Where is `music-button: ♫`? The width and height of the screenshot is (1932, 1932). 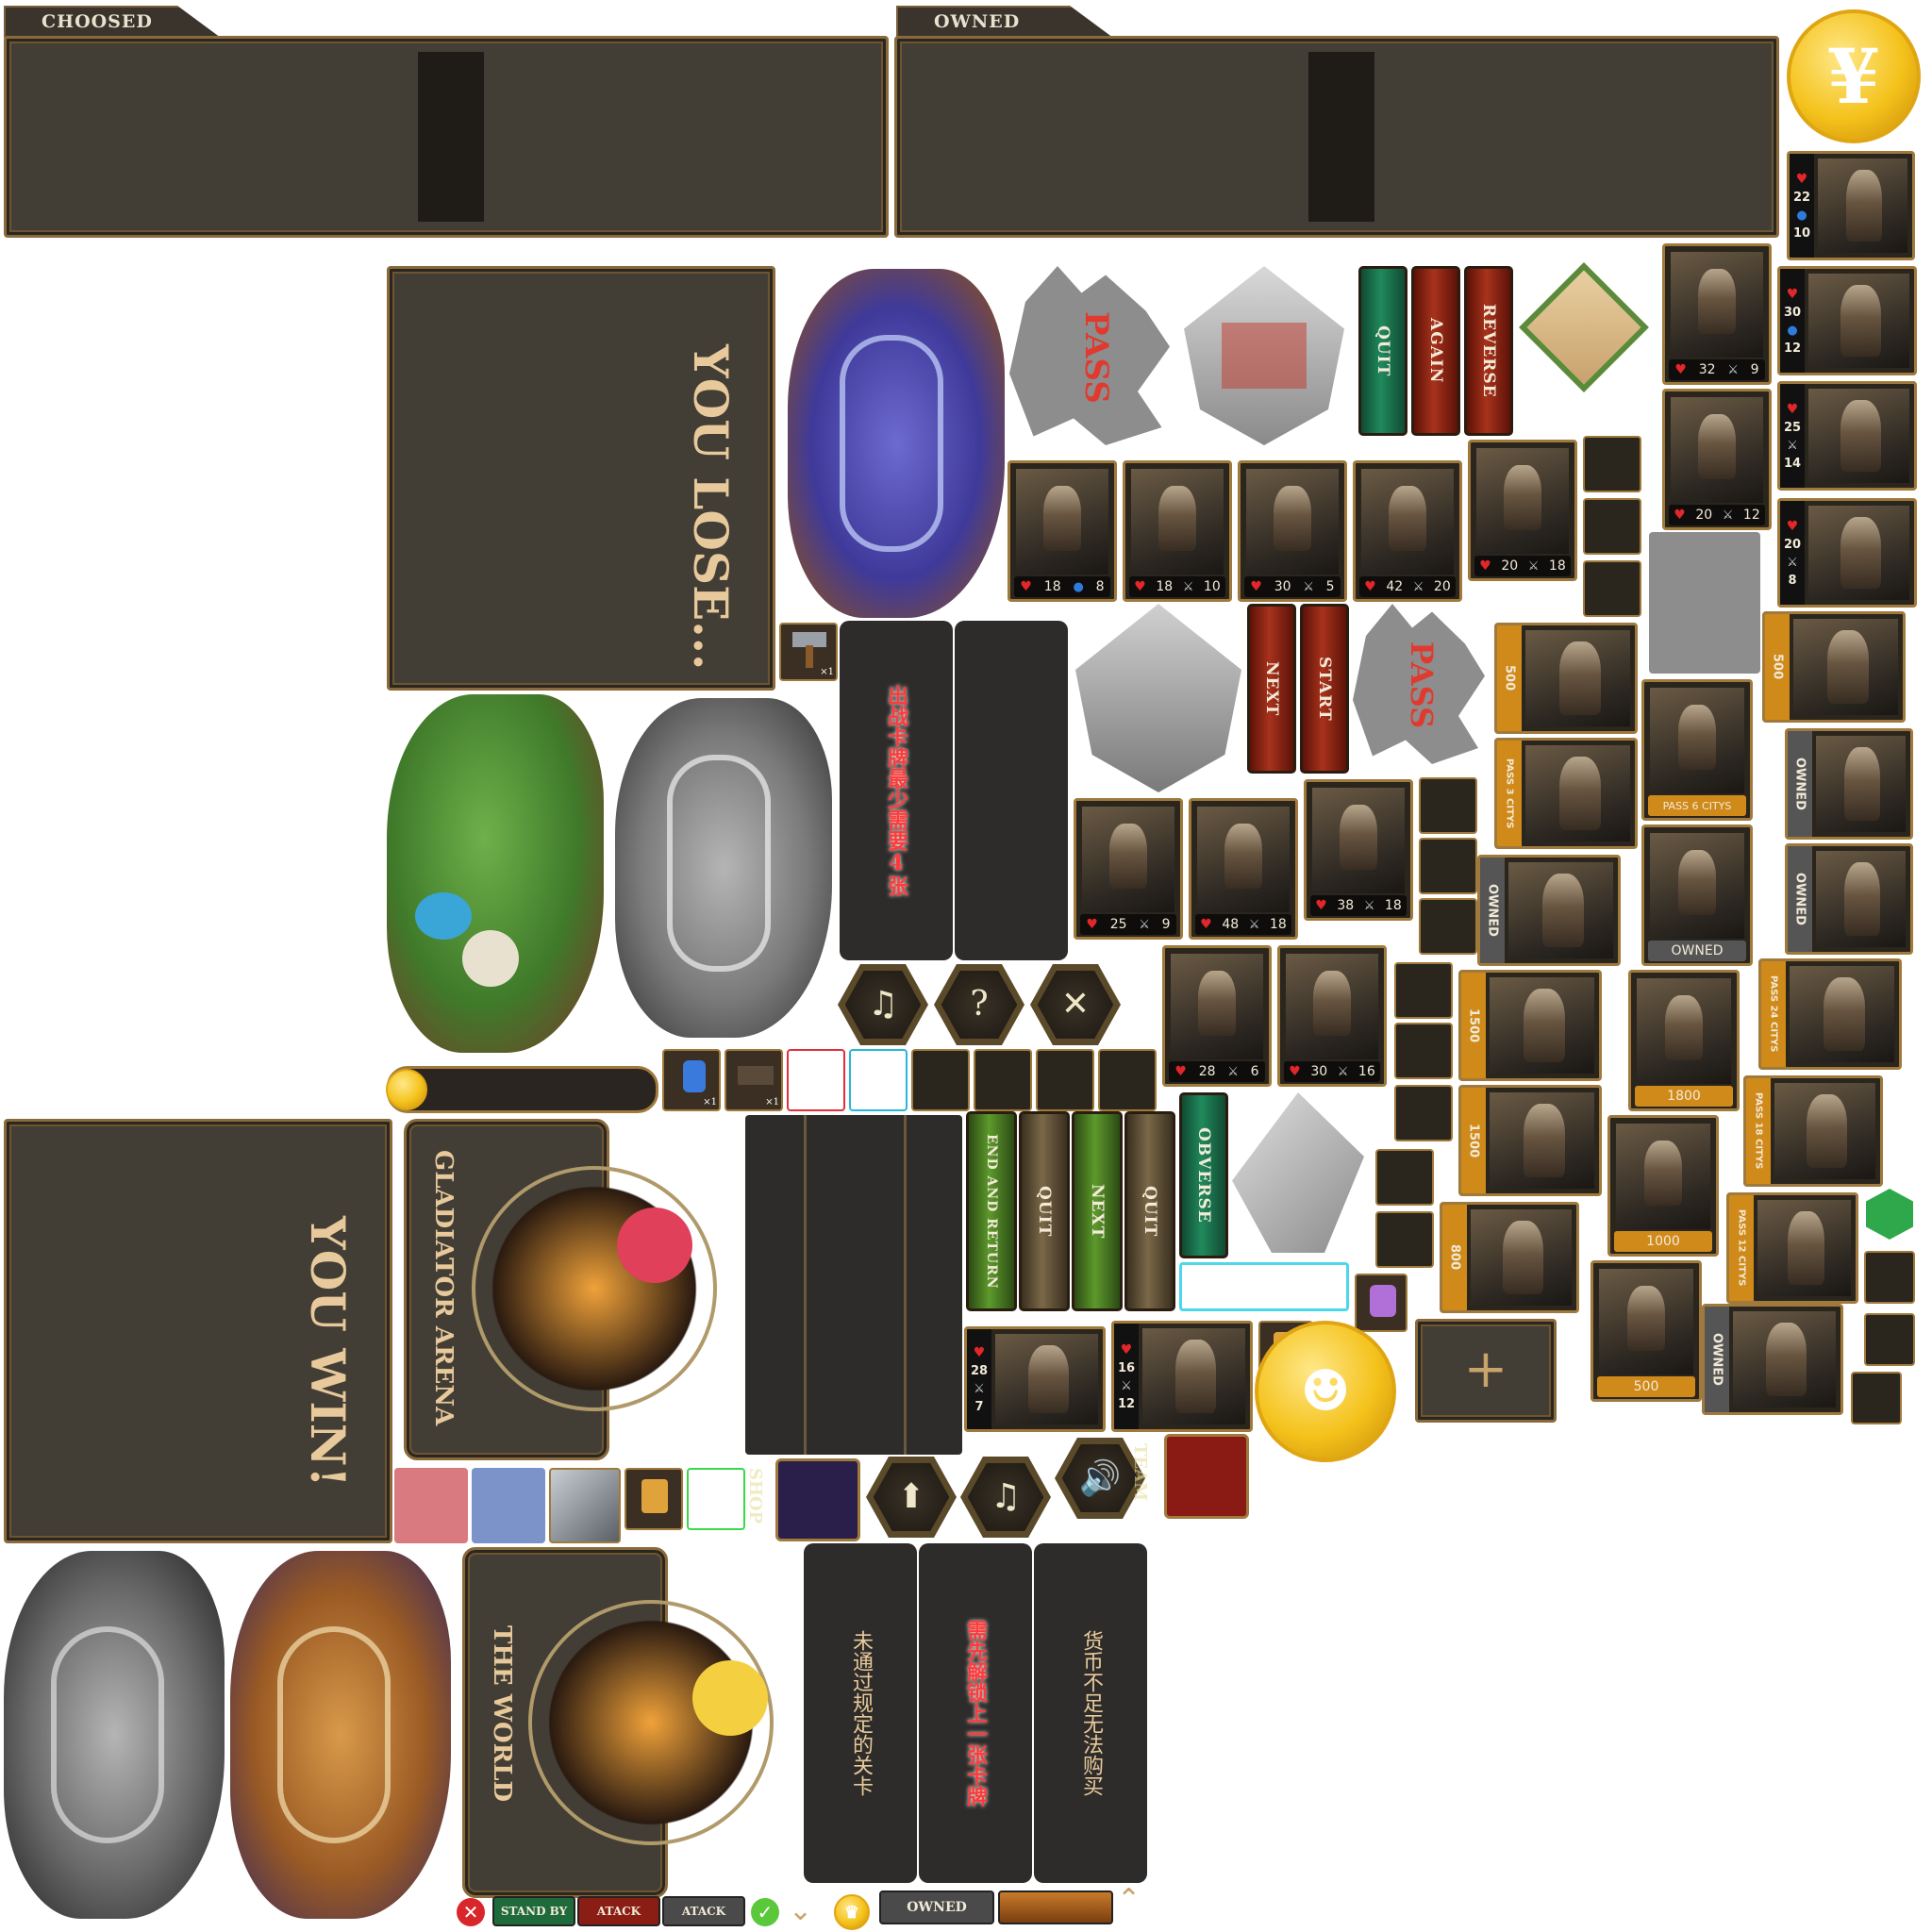 music-button: ♫ is located at coordinates (883, 1005).